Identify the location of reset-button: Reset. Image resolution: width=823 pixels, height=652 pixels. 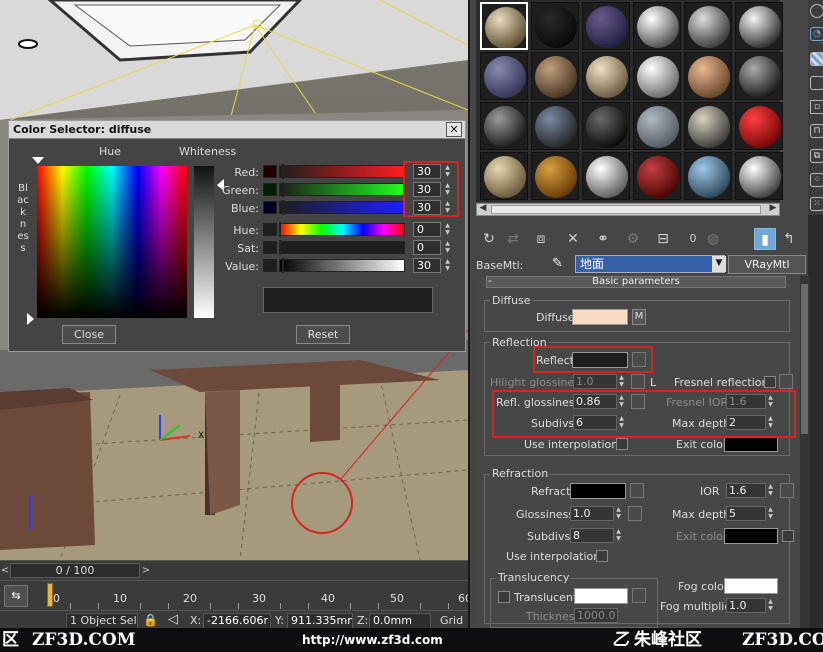
(323, 334).